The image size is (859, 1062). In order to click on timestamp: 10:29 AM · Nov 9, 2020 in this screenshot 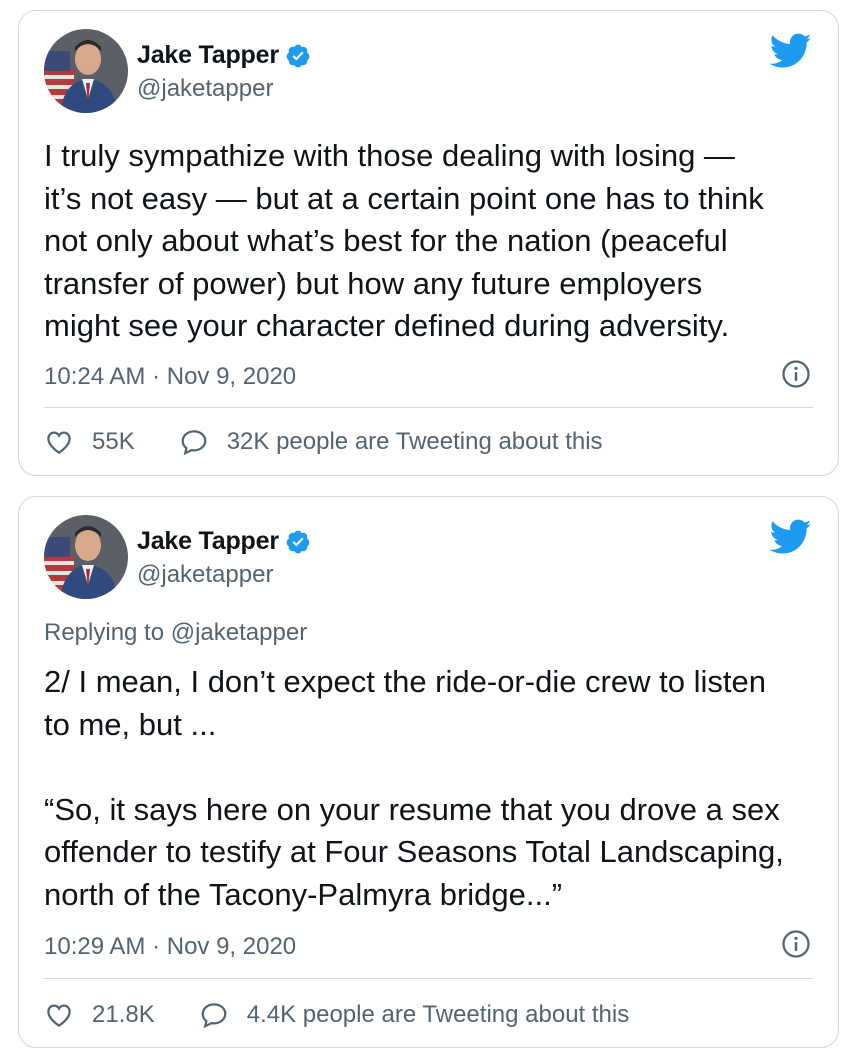, I will do `click(170, 947)`.